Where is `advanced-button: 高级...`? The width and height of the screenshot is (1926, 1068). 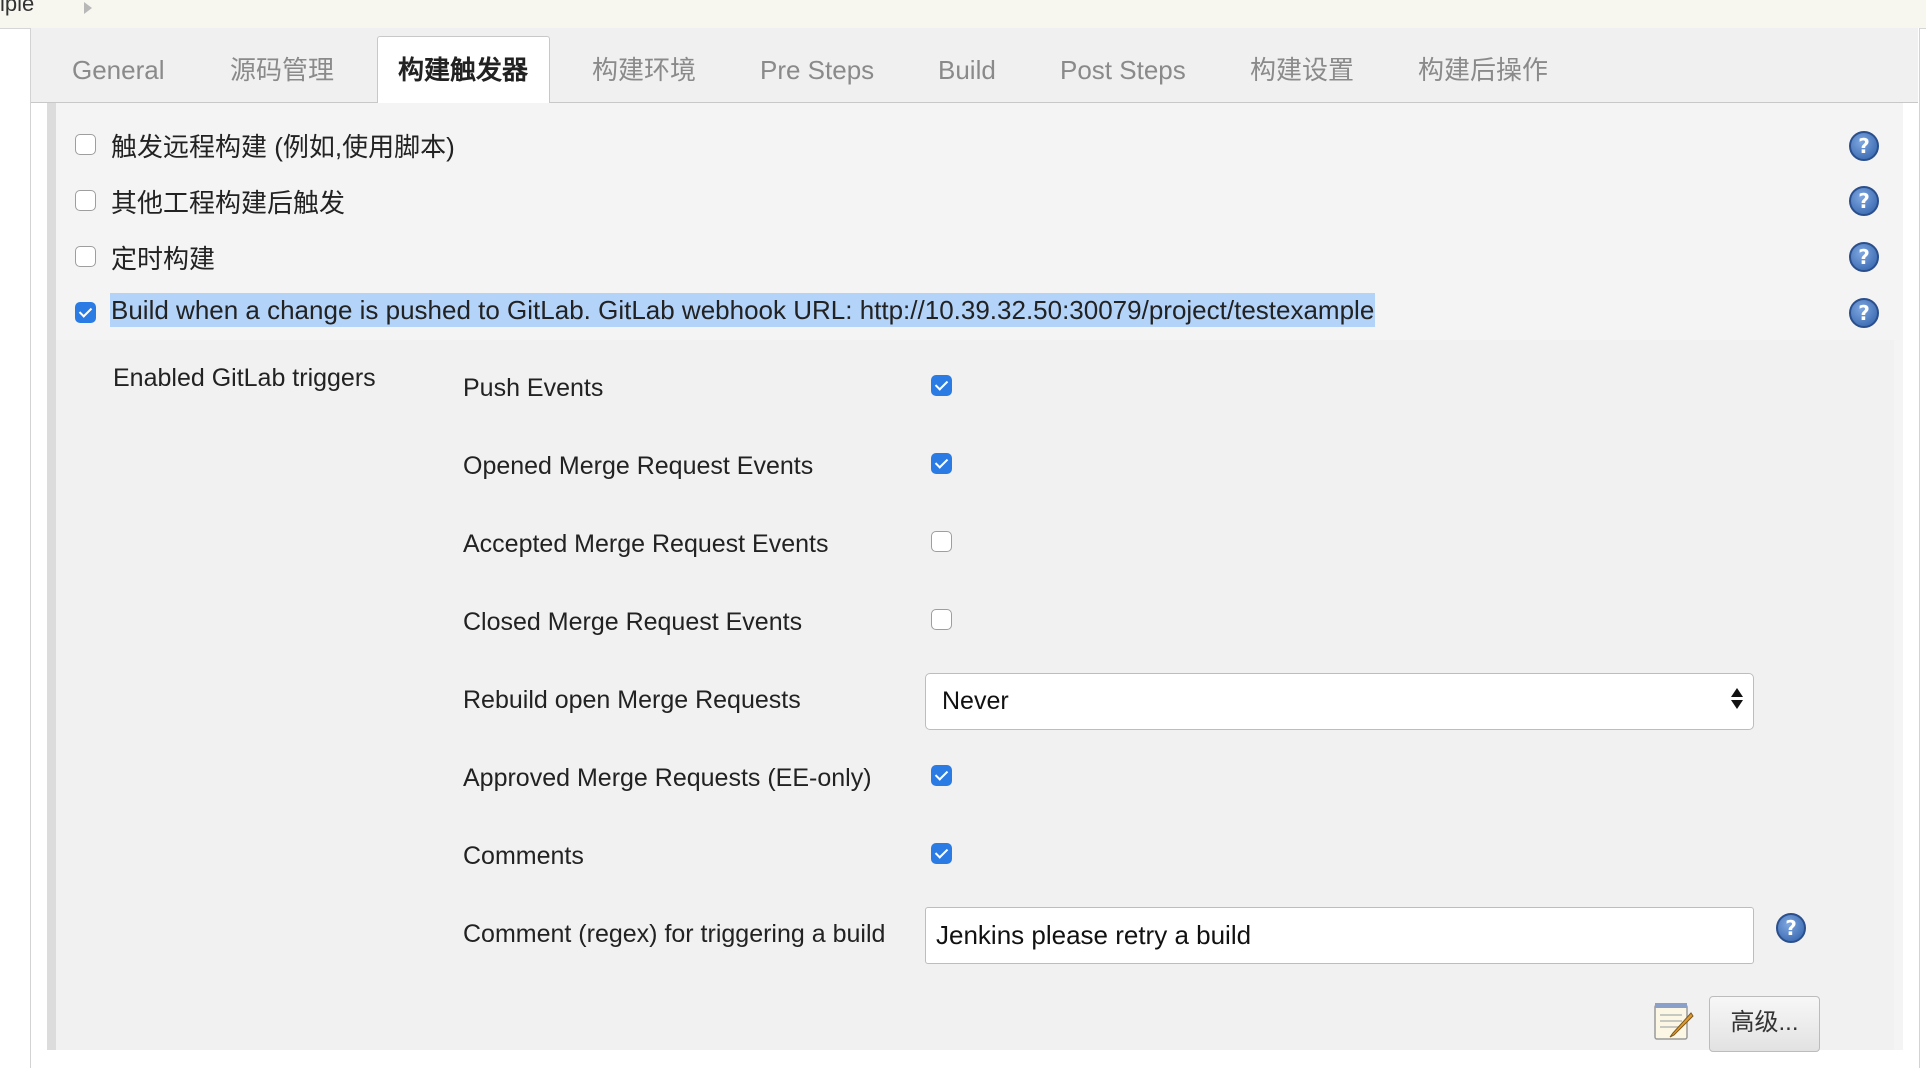 advanced-button: 高级... is located at coordinates (1764, 1024).